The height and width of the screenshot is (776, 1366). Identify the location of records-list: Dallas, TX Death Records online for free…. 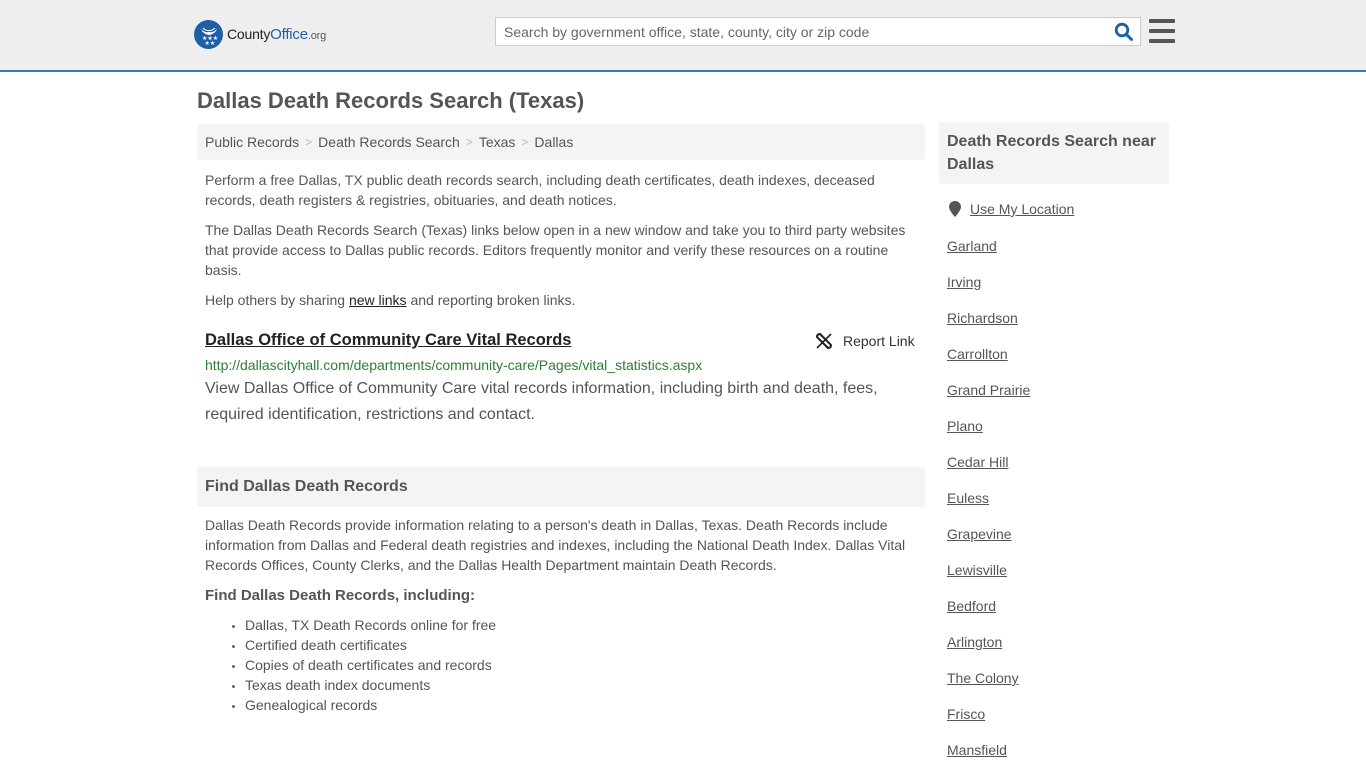
(370, 665).